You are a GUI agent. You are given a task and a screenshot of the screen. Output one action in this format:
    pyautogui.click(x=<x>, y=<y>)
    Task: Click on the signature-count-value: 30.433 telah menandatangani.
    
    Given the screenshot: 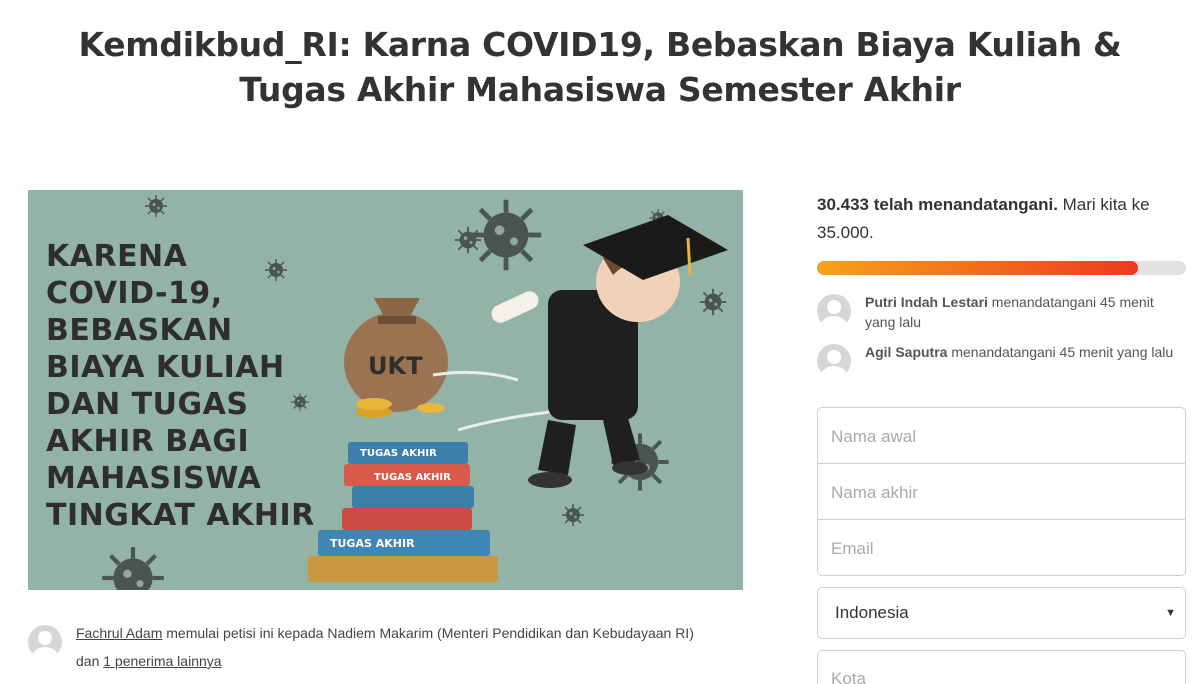 What is the action you would take?
    pyautogui.click(x=937, y=204)
    